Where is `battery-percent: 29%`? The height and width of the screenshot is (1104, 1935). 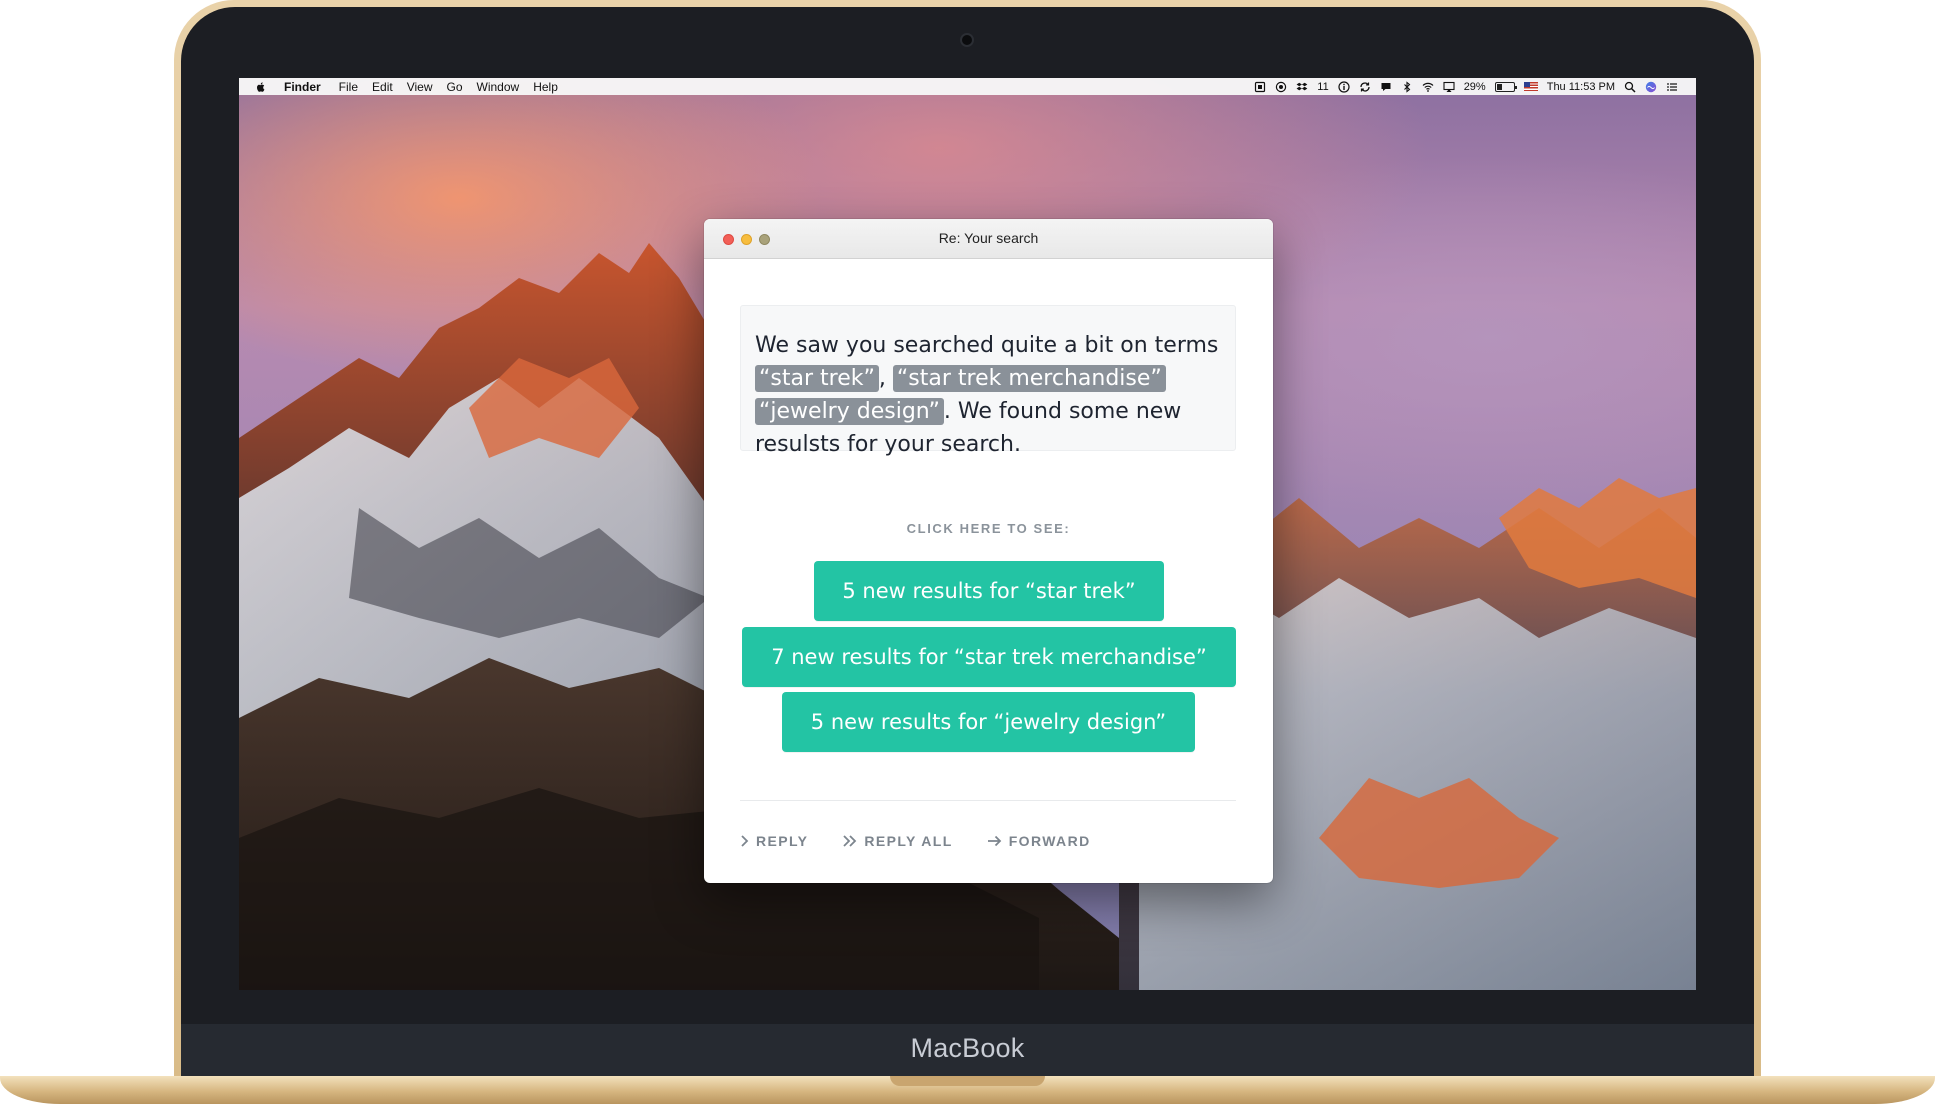 battery-percent: 29% is located at coordinates (1474, 86).